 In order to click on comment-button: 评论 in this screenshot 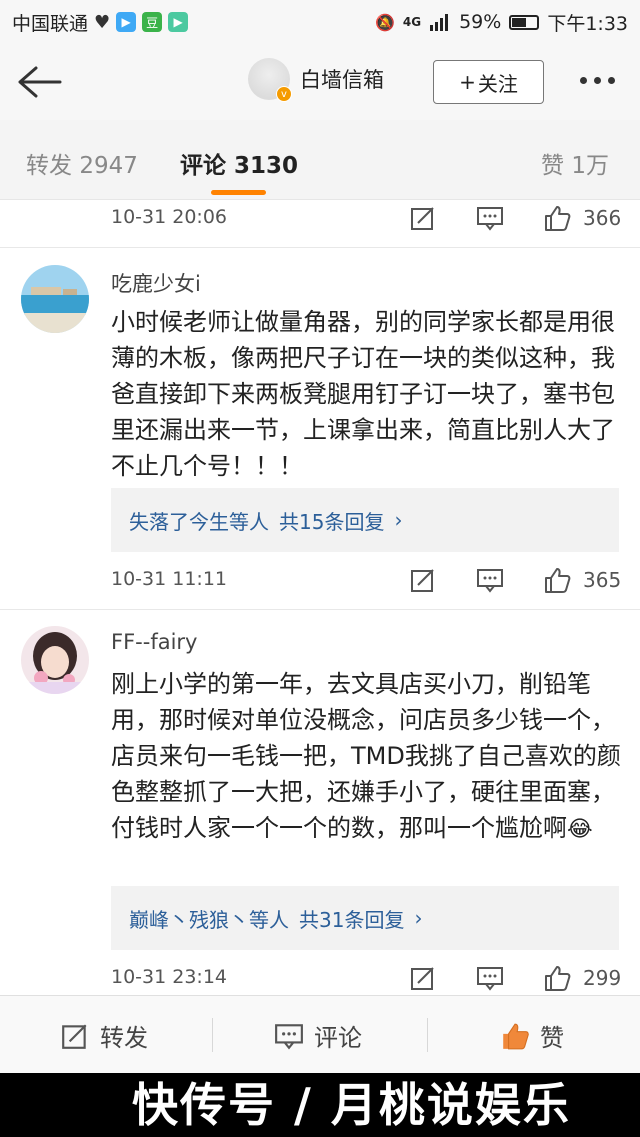, I will do `click(318, 1035)`.